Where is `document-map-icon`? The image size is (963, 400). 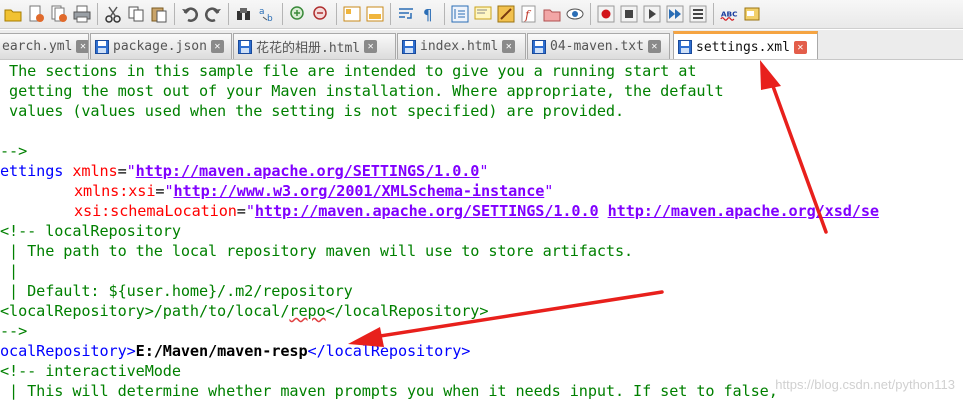 document-map-icon is located at coordinates (483, 14).